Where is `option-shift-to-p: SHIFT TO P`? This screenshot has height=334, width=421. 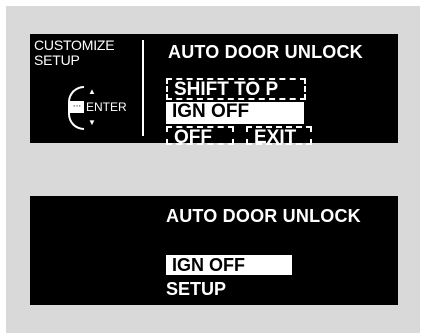 option-shift-to-p: SHIFT TO P is located at coordinates (236, 89).